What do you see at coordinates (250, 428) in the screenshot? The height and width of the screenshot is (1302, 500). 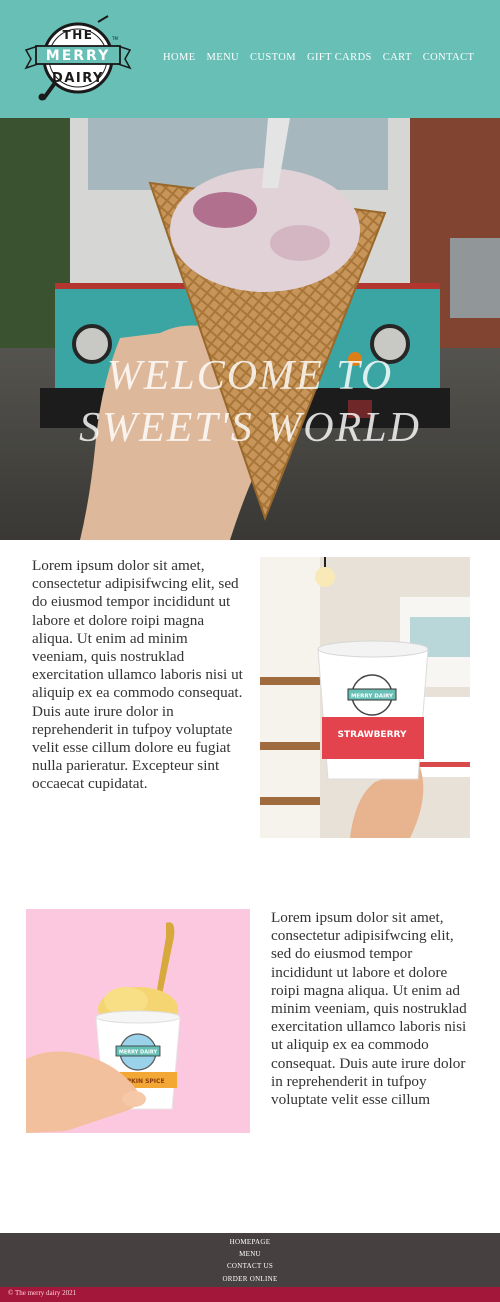 I see `hero-title-line-2: SWEET'S WORLD` at bounding box center [250, 428].